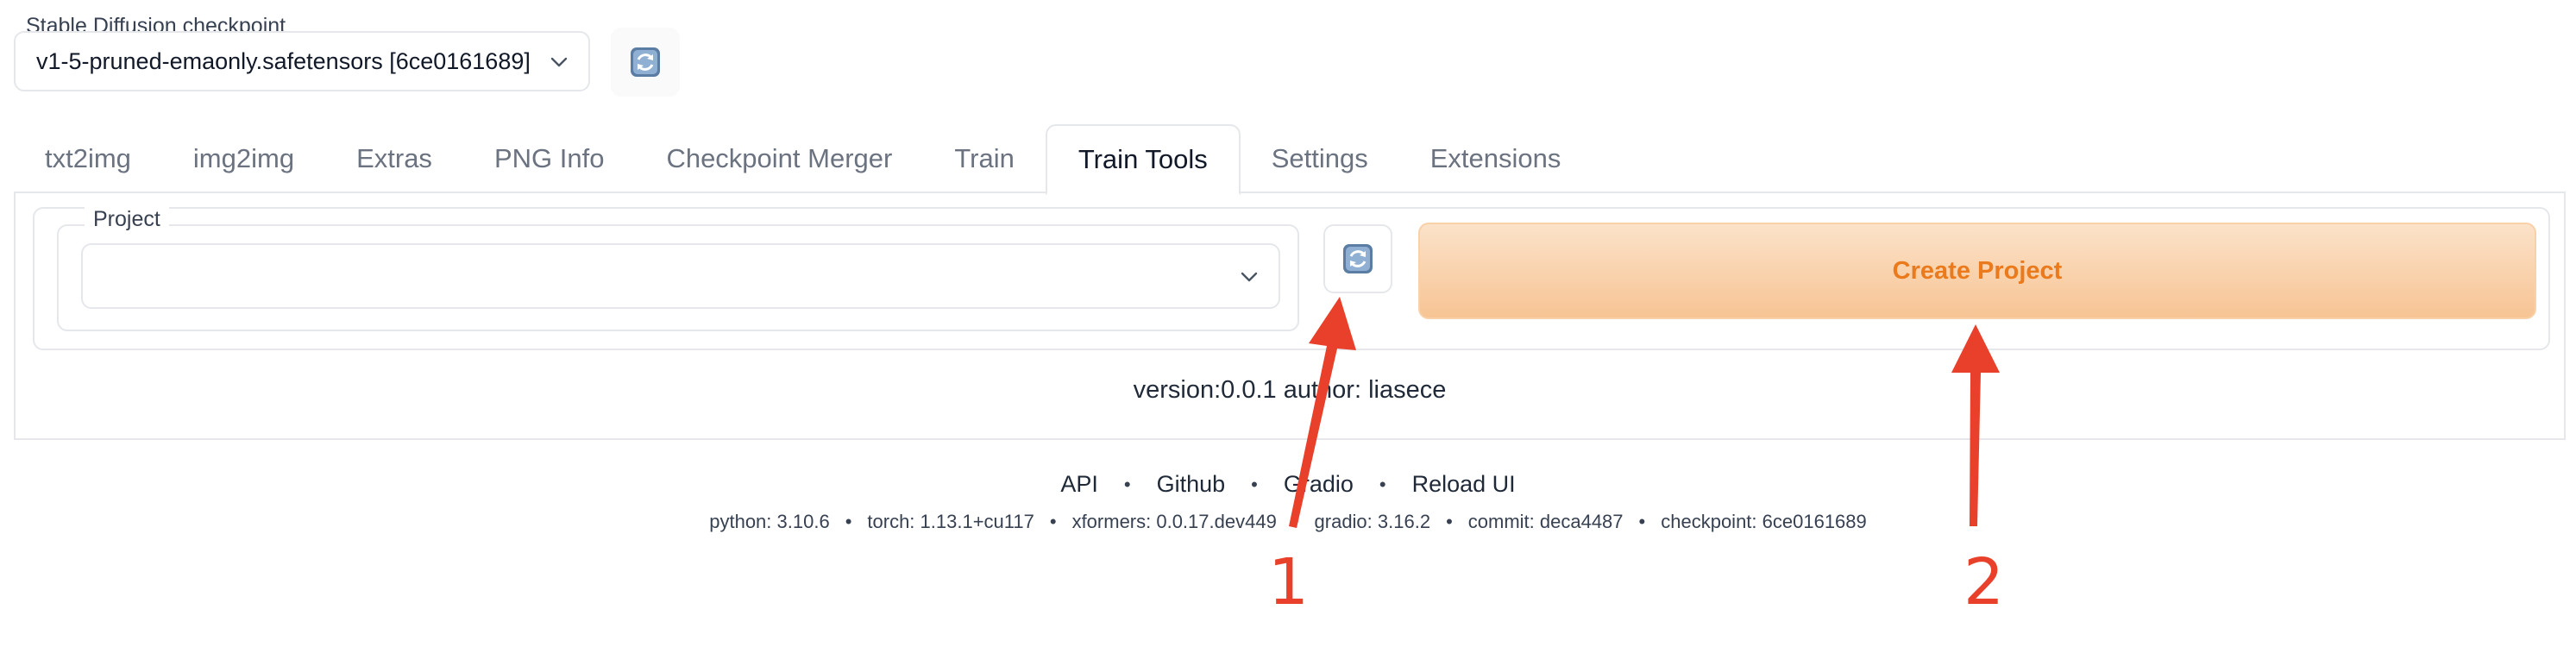 This screenshot has height=666, width=2576. I want to click on footer-links: API • Github • Gradio • Reload UI, so click(1288, 485).